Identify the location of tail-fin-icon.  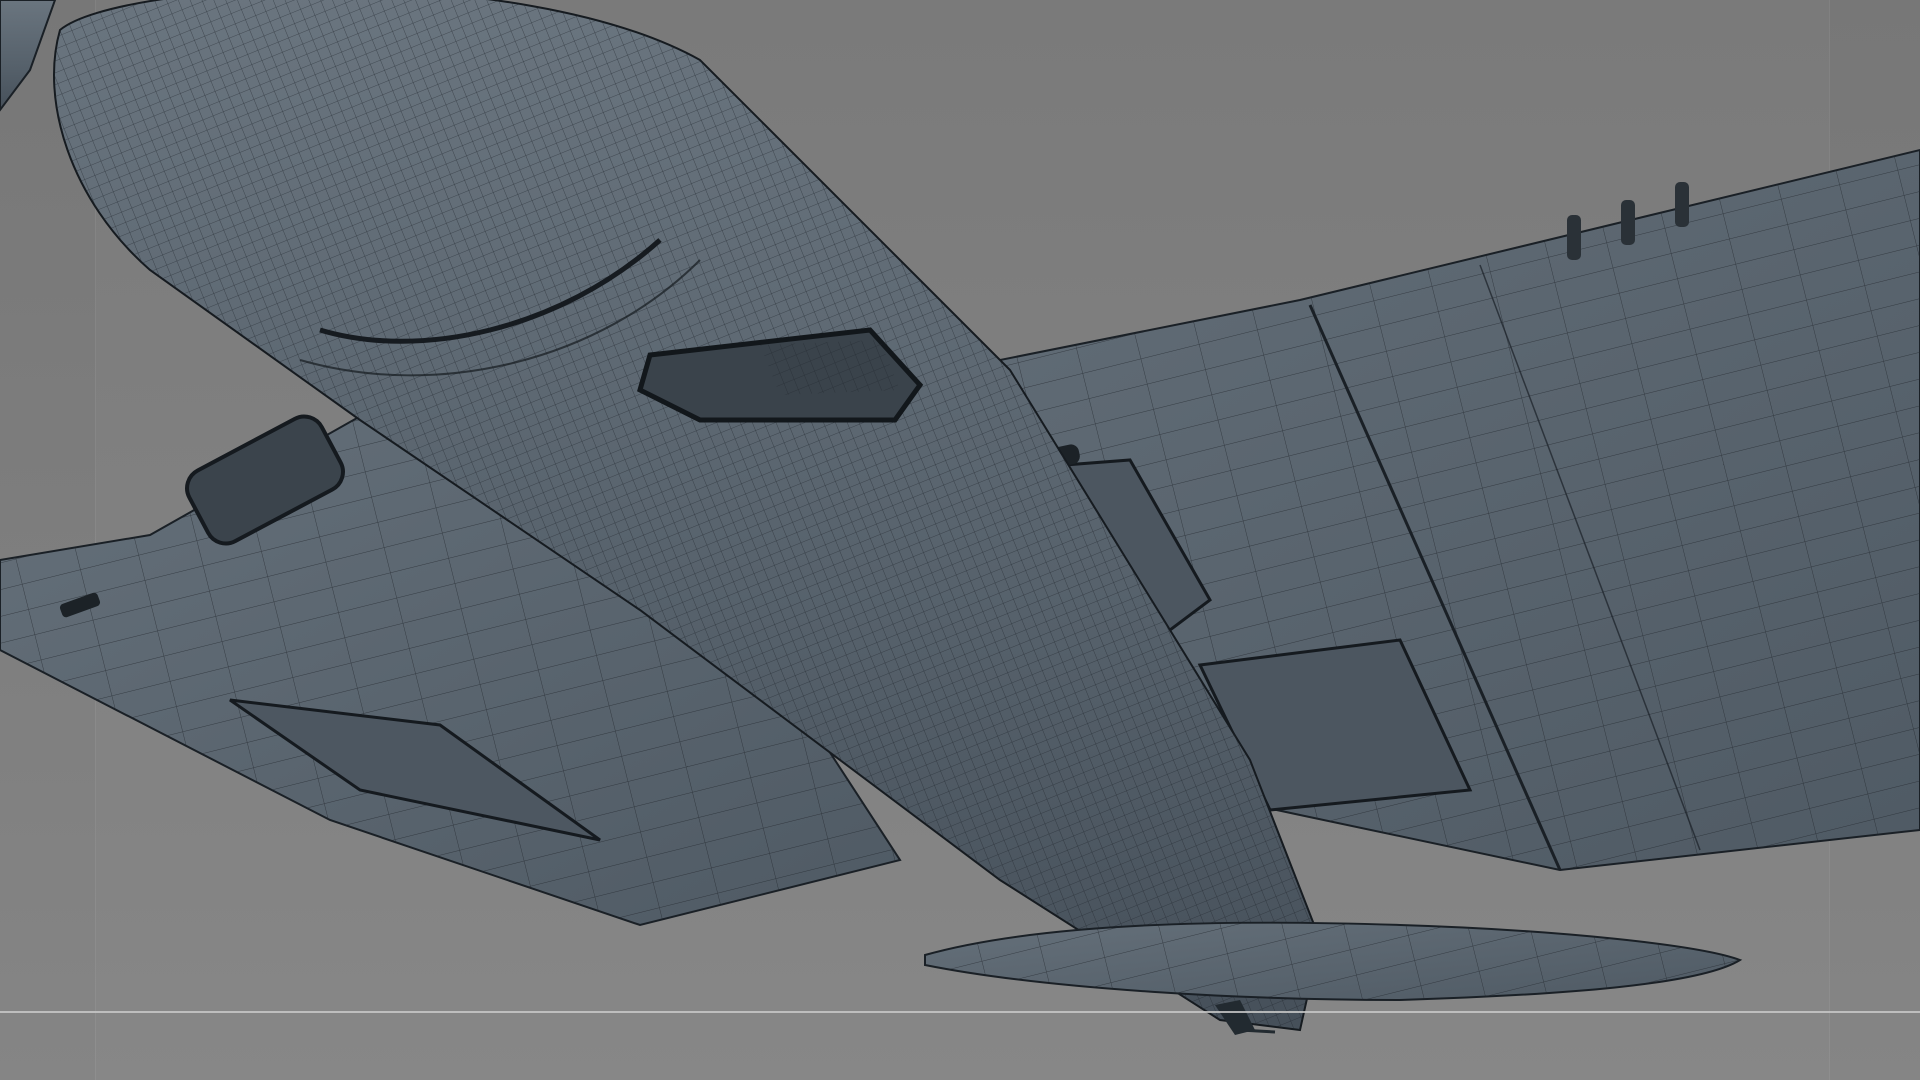
(1333, 961).